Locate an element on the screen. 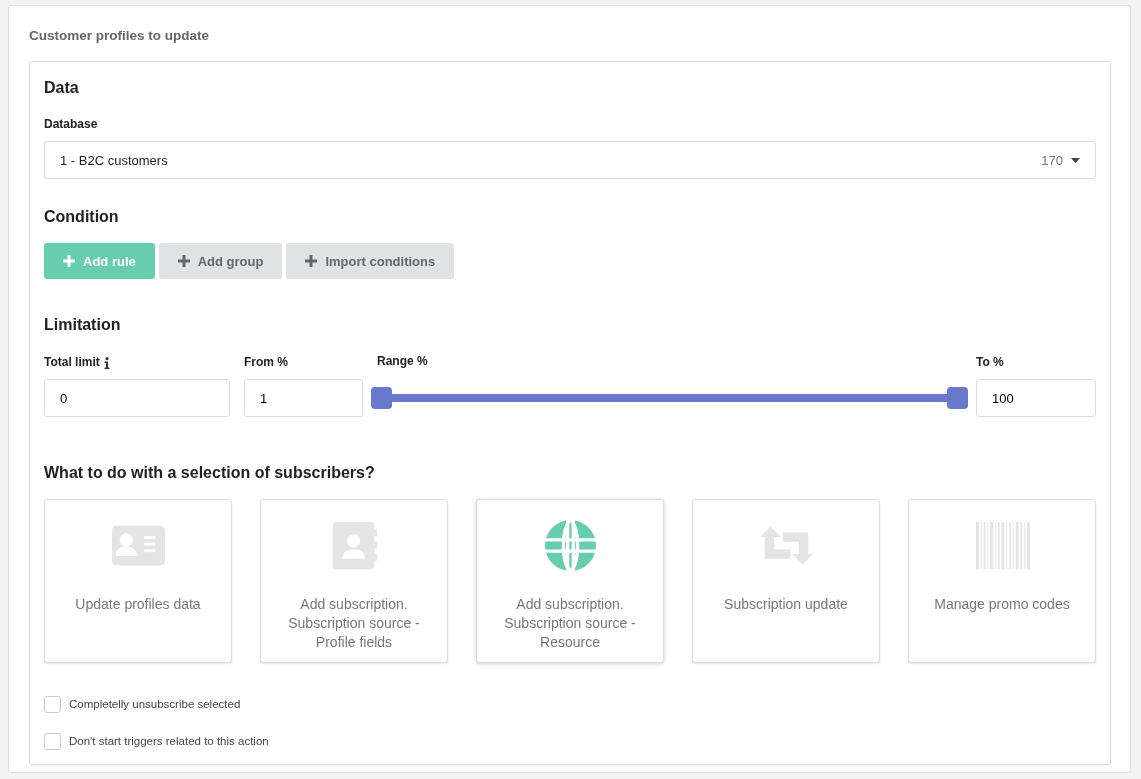 The width and height of the screenshot is (1141, 779). checkbox-label: Don't start triggers related to this action is located at coordinates (169, 741).